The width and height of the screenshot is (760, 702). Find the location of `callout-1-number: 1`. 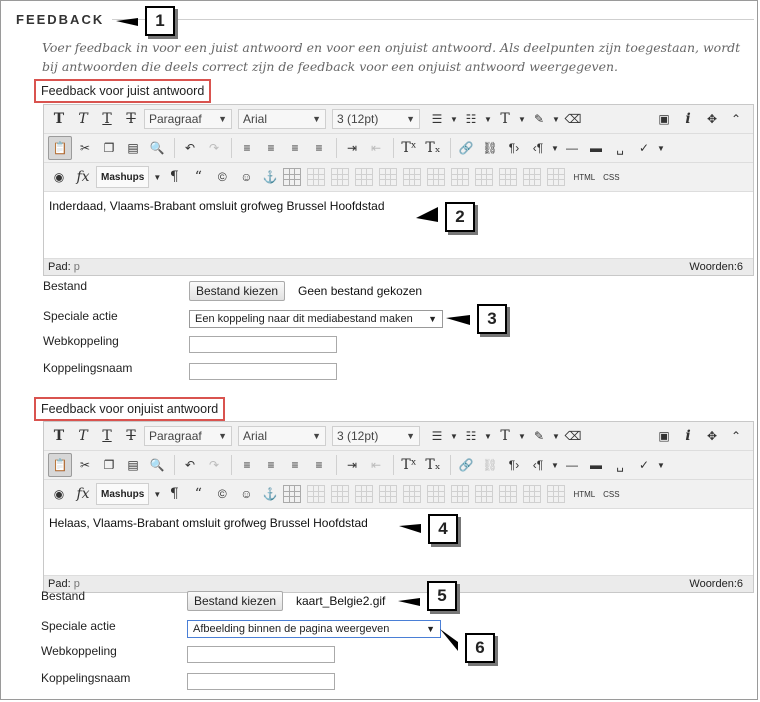

callout-1-number: 1 is located at coordinates (160, 21).